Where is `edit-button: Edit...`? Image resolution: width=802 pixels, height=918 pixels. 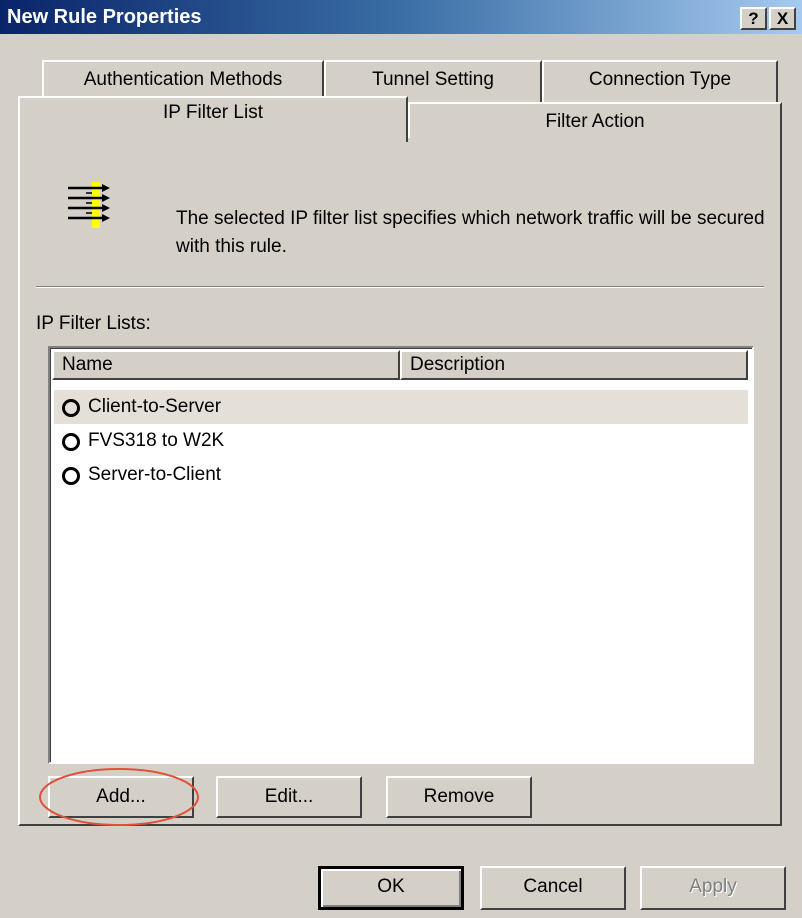
edit-button: Edit... is located at coordinates (289, 797).